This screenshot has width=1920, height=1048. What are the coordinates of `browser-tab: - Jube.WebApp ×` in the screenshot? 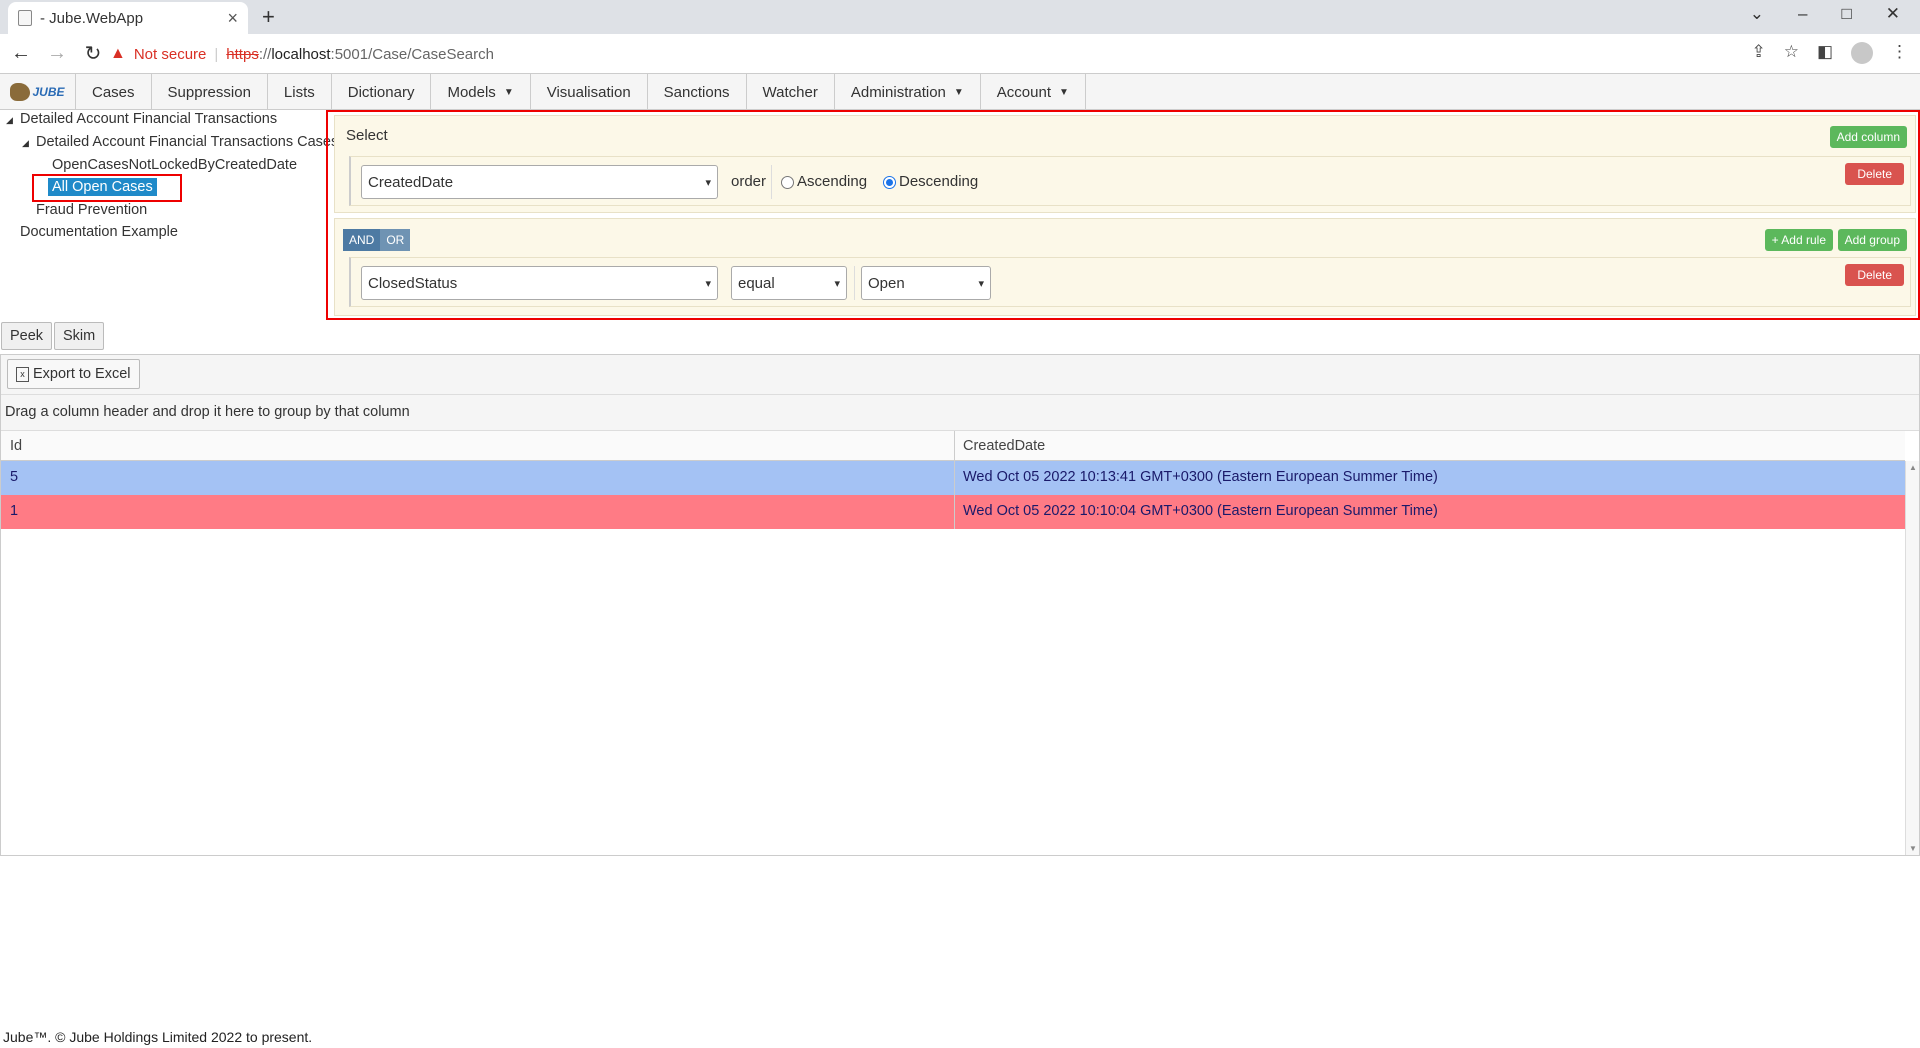 It's located at (128, 18).